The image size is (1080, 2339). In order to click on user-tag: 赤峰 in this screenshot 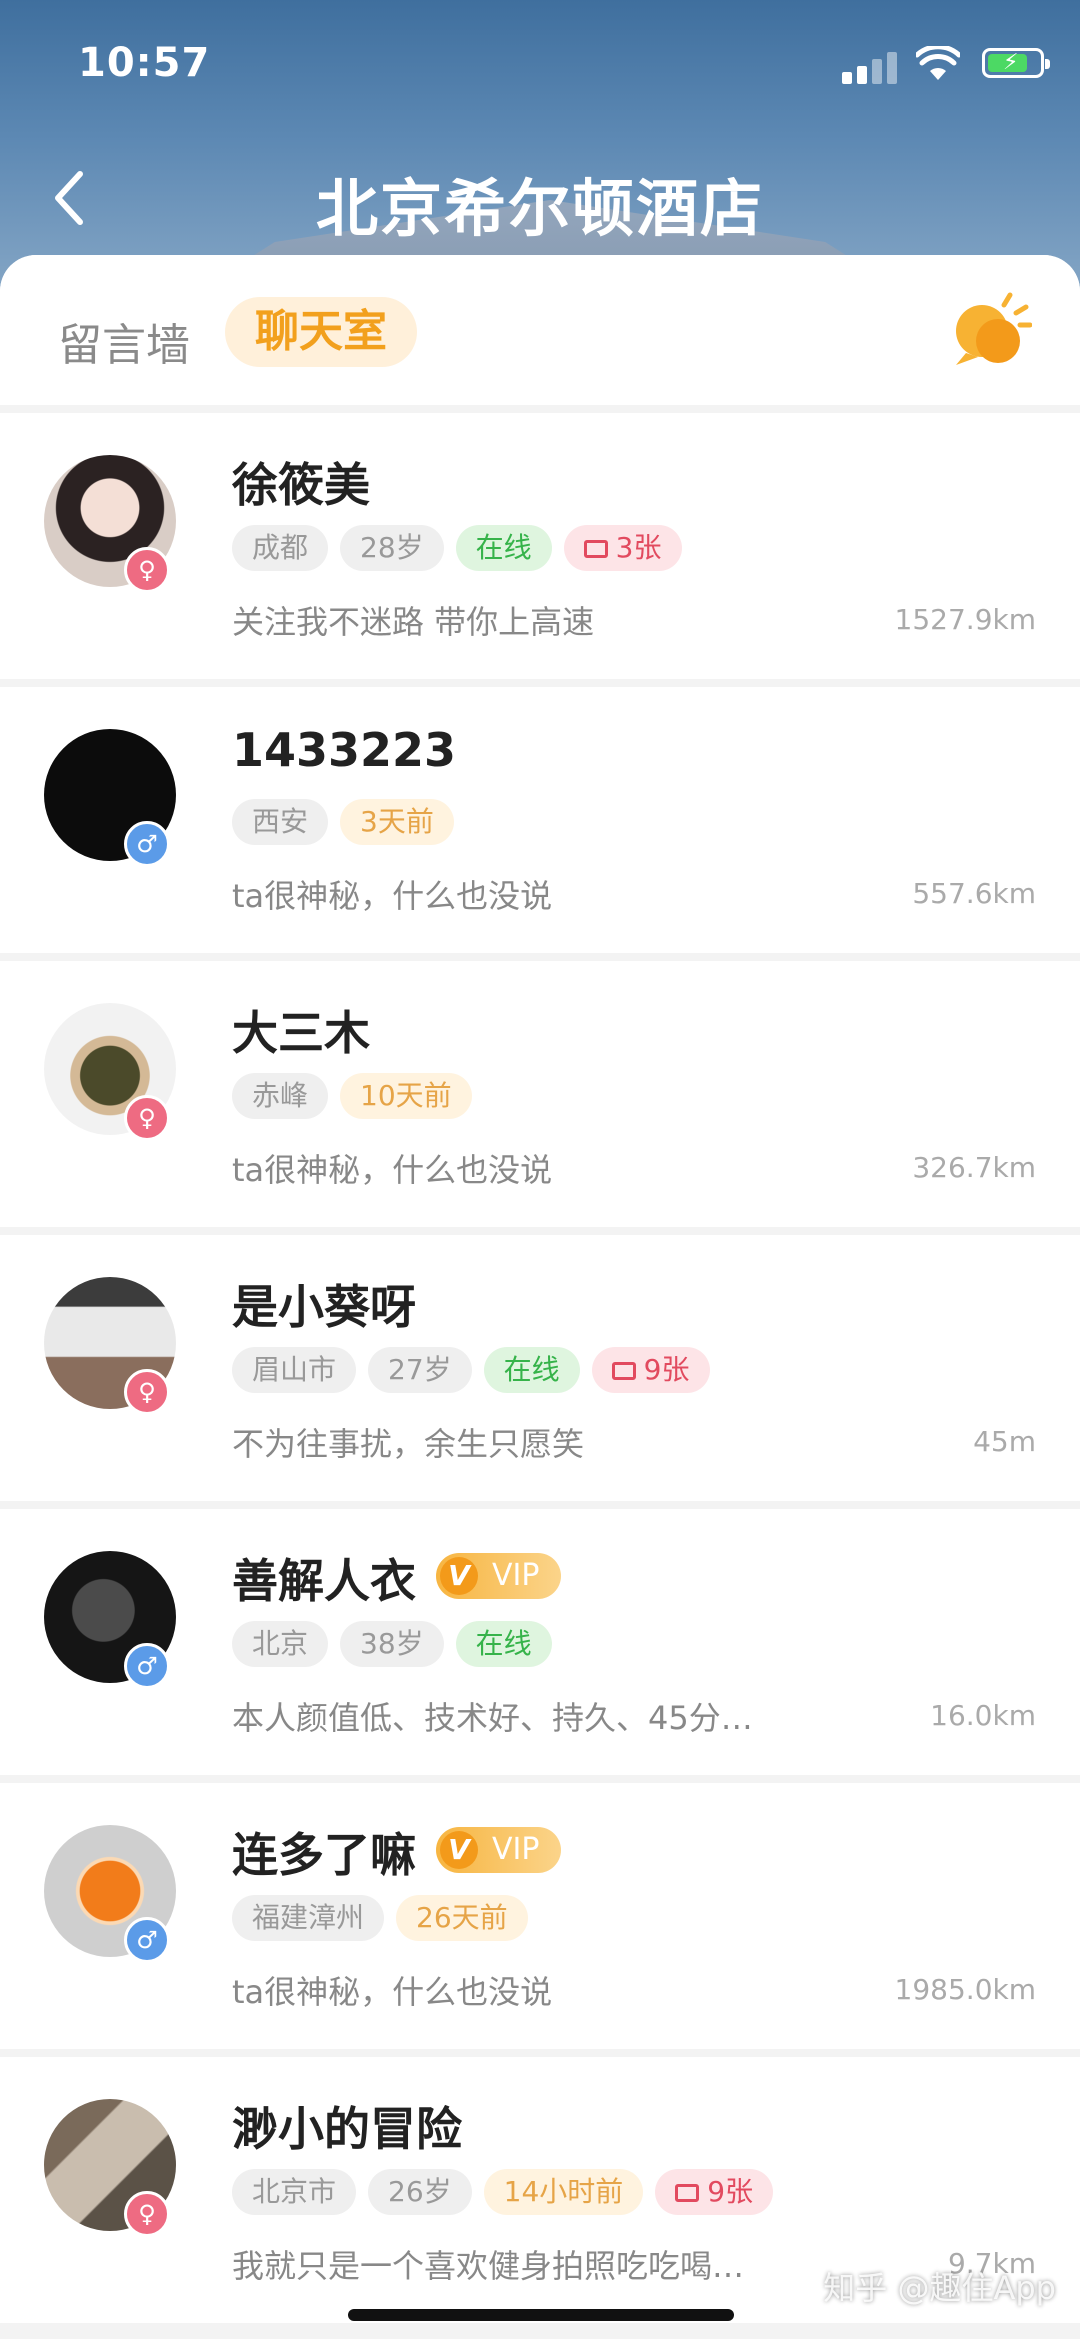, I will do `click(280, 1096)`.